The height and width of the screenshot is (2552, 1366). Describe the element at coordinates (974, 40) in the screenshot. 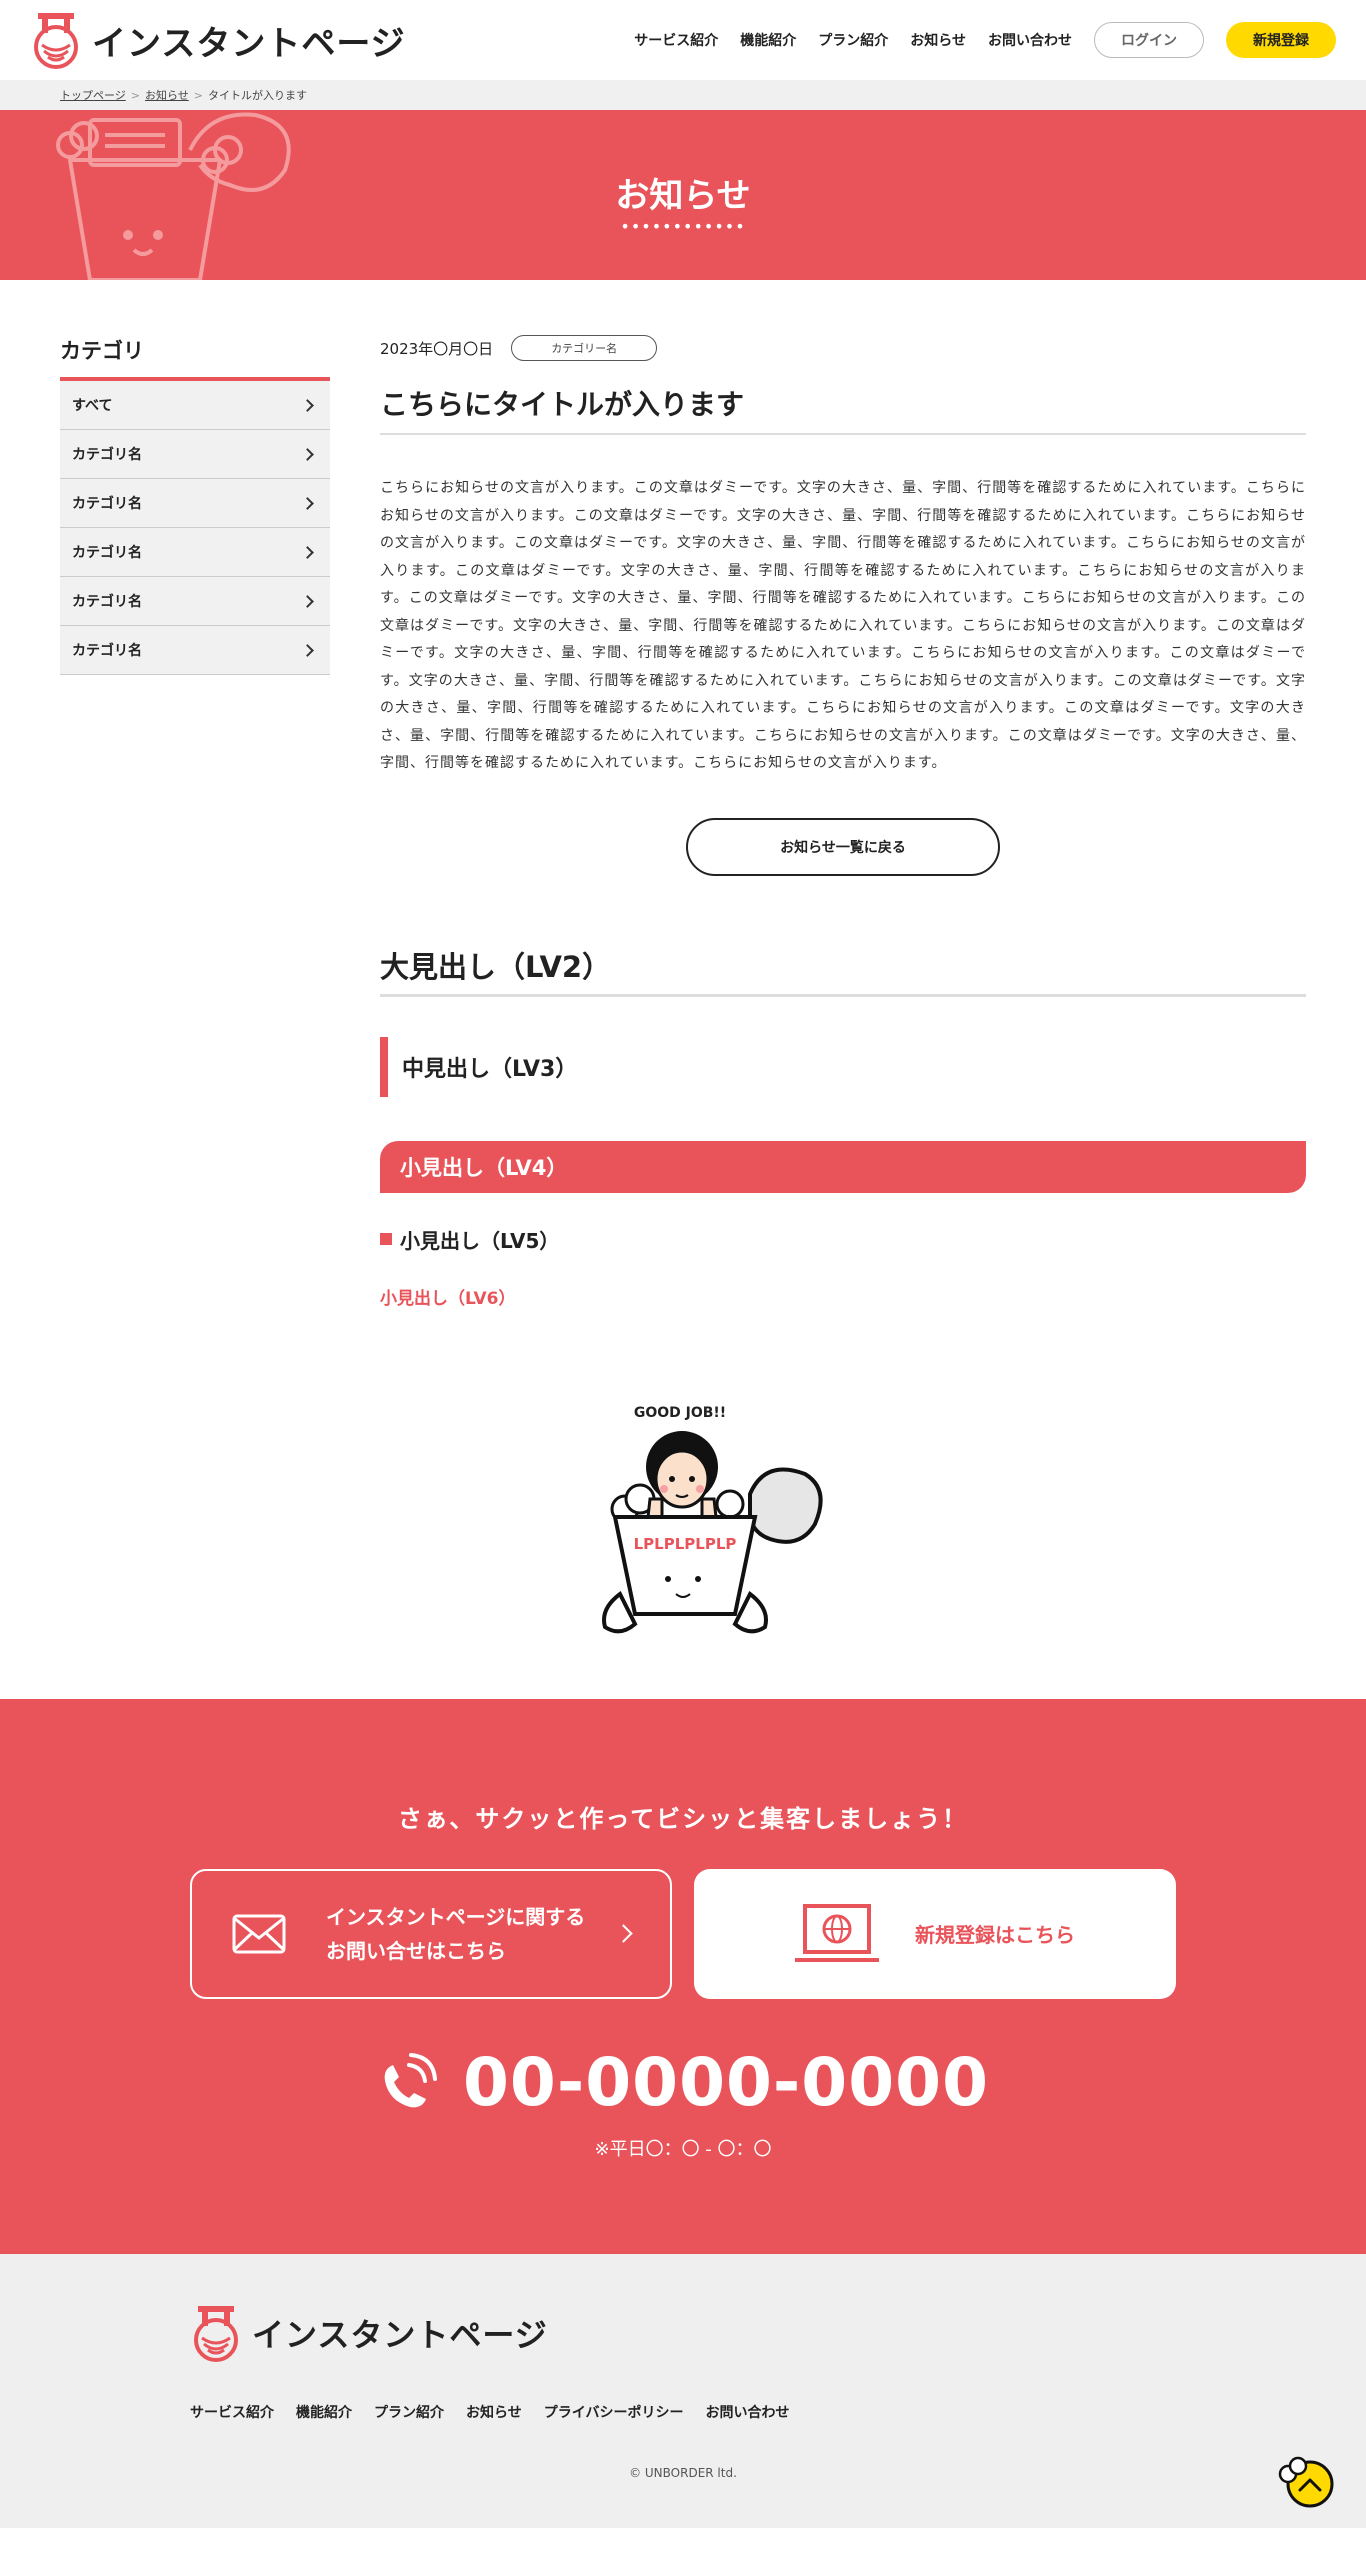

I see `global-nav: サービス紹介 機能紹介 プラン紹介 お知らせ お問い合わせ ログイン 新規登録` at that location.